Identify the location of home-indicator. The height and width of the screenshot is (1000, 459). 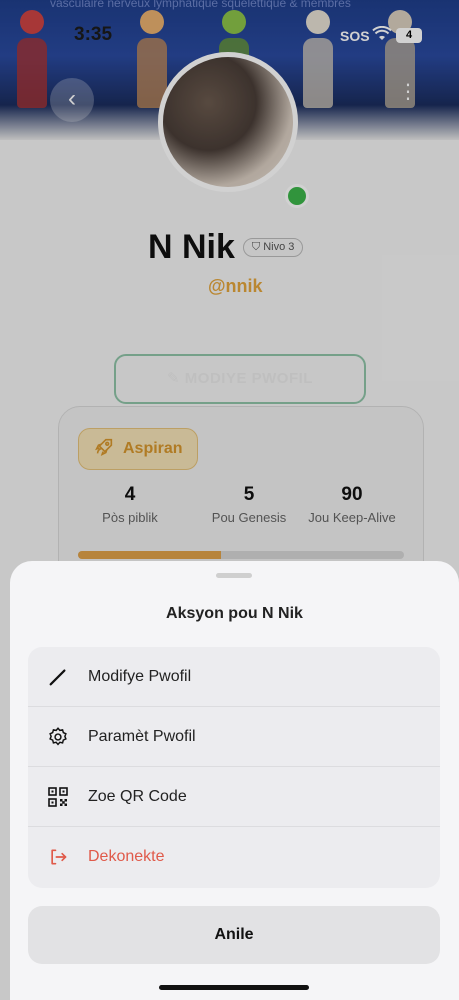
(234, 987).